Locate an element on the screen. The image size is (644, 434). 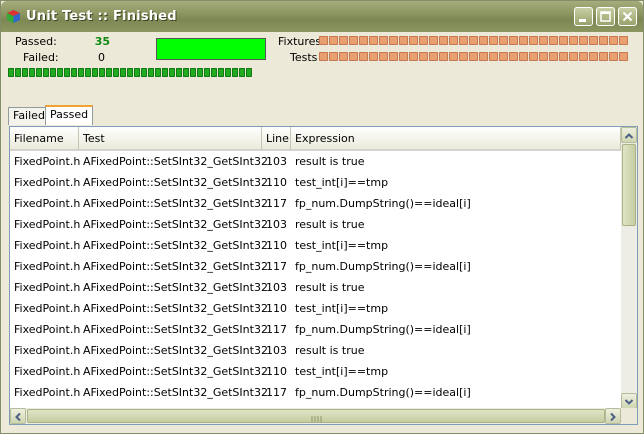
chevron-down-icon is located at coordinates (629, 402).